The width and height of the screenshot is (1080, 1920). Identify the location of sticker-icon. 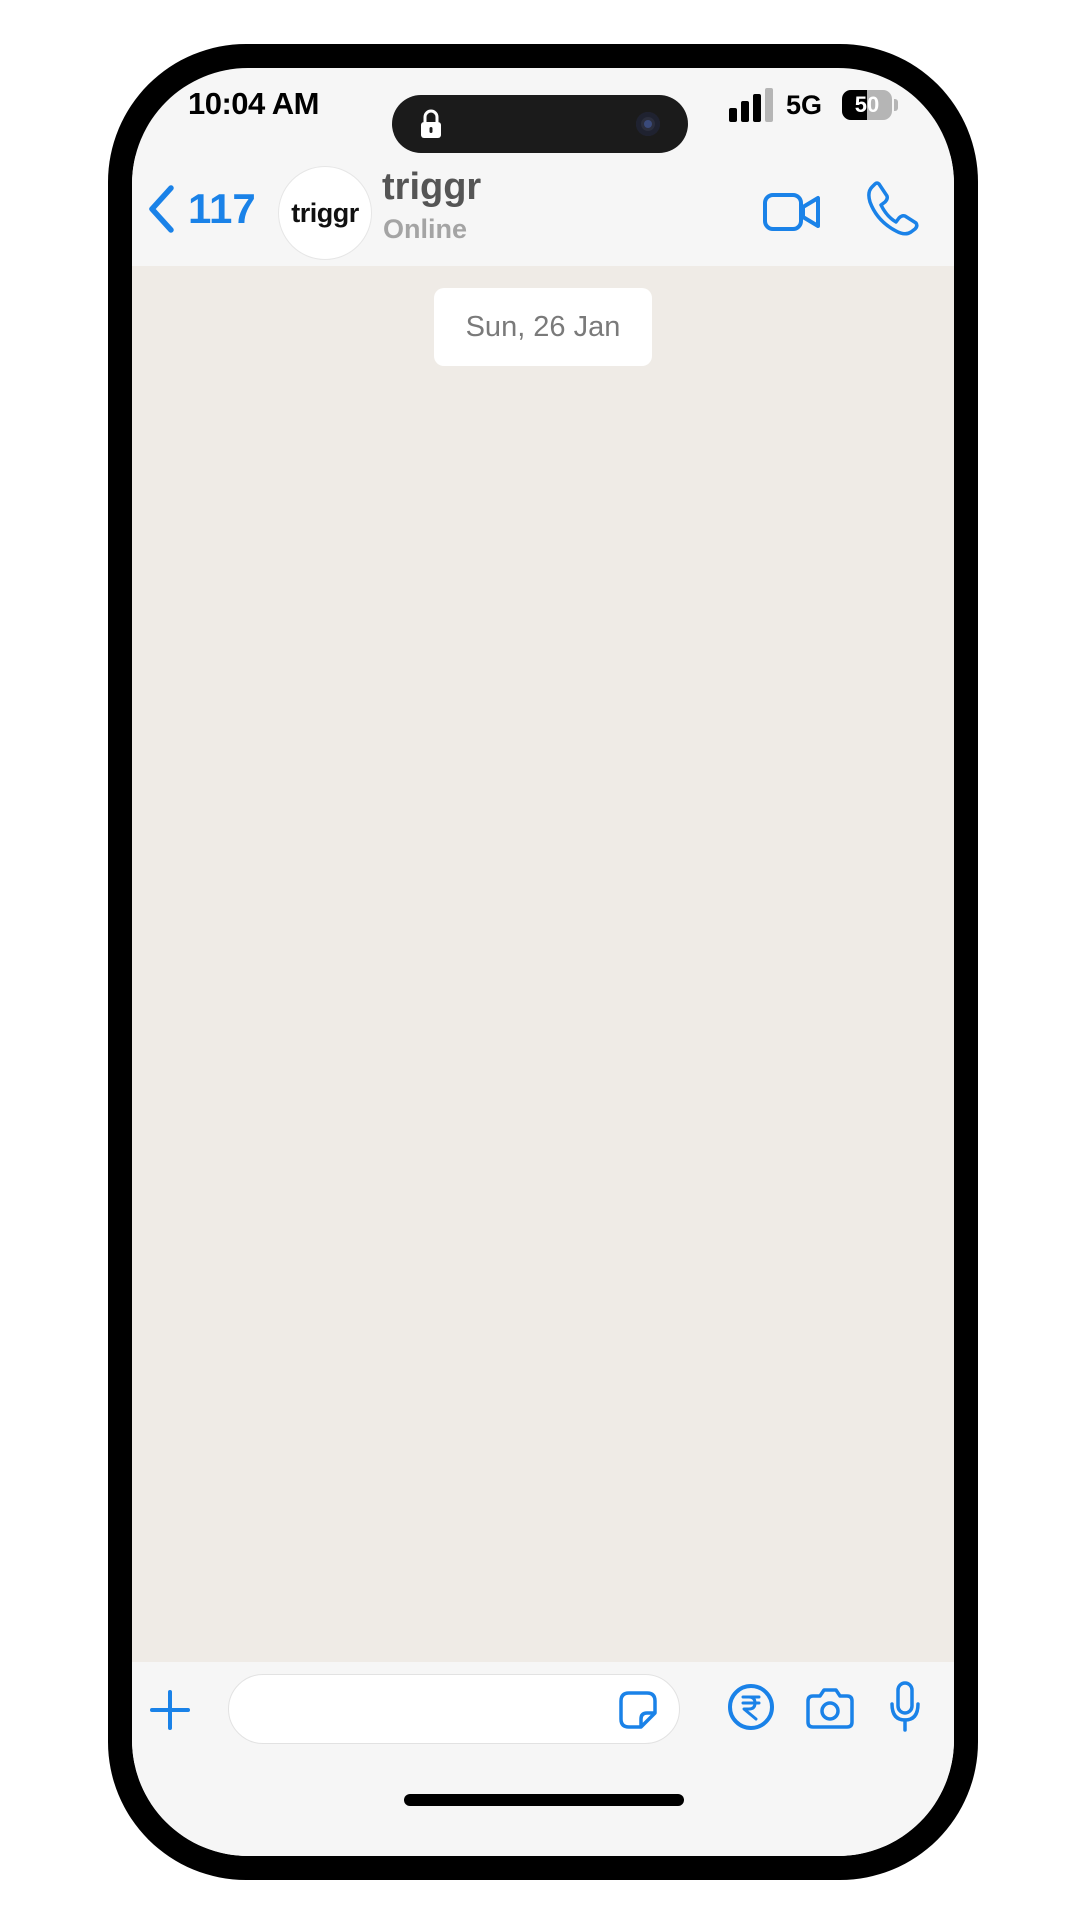
(638, 1710).